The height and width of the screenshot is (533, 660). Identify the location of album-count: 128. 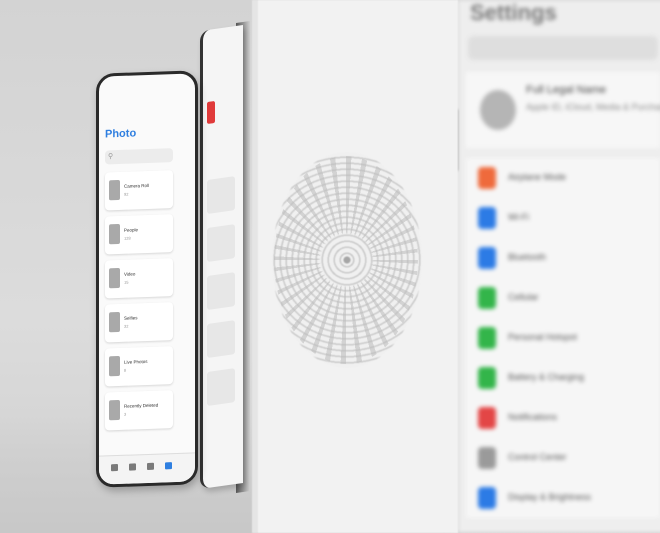
(127, 238).